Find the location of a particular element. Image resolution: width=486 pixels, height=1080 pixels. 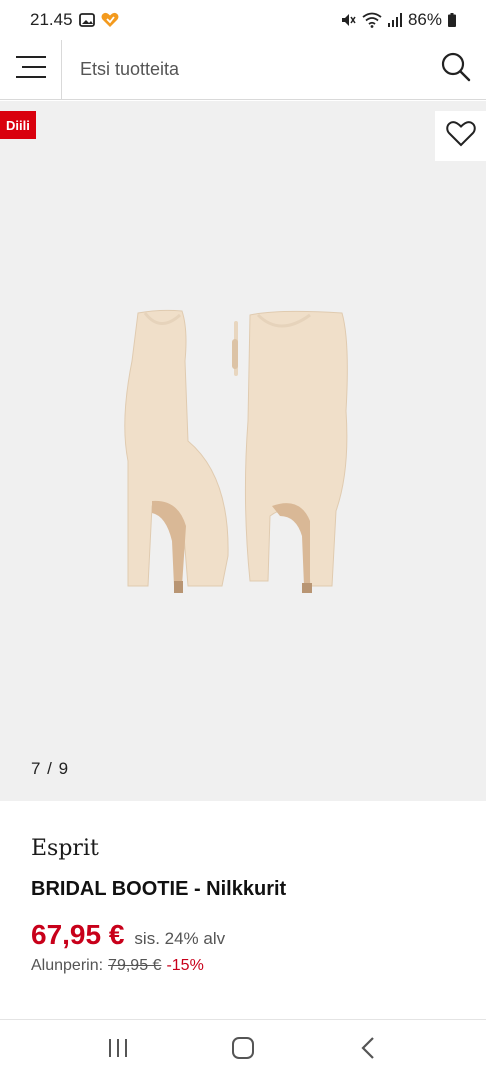

product-image is located at coordinates (236, 451).